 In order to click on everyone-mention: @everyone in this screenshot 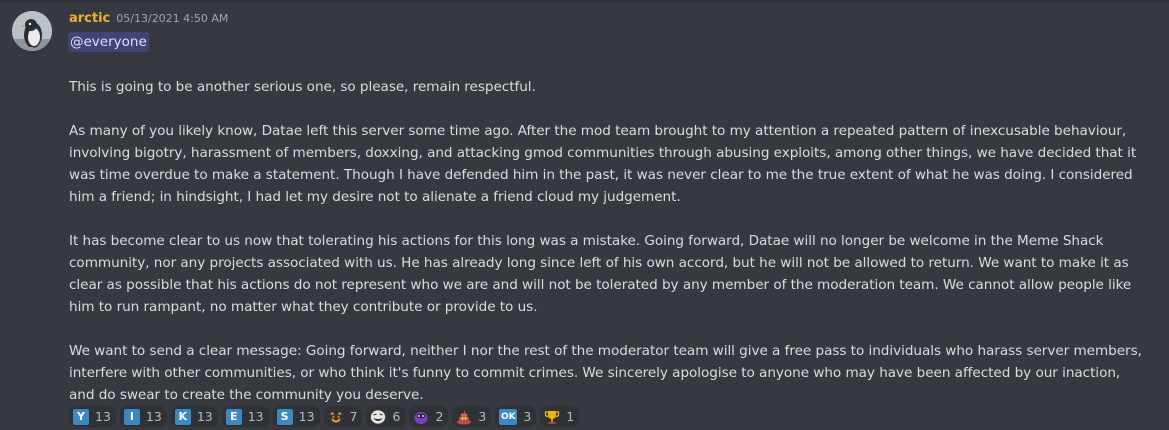, I will do `click(108, 42)`.